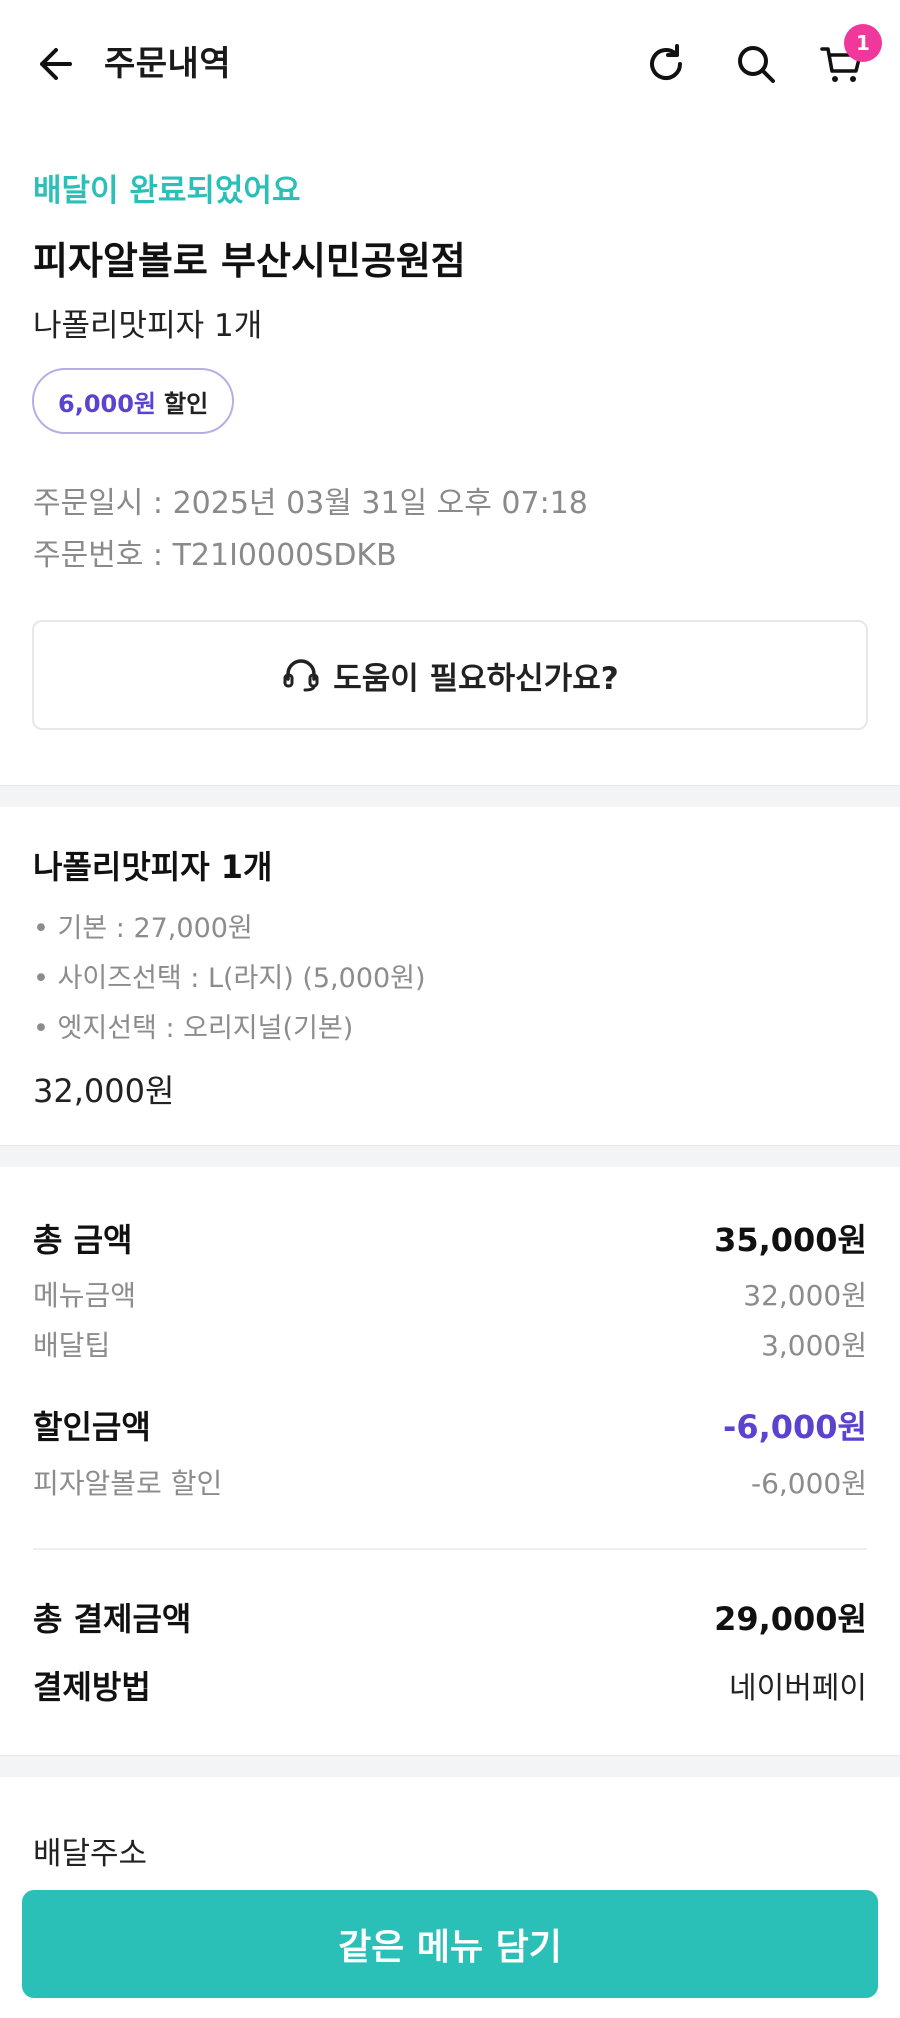  Describe the element at coordinates (450, 1425) in the screenshot. I see `discount-amount-row: 할인금액 -6,000원` at that location.